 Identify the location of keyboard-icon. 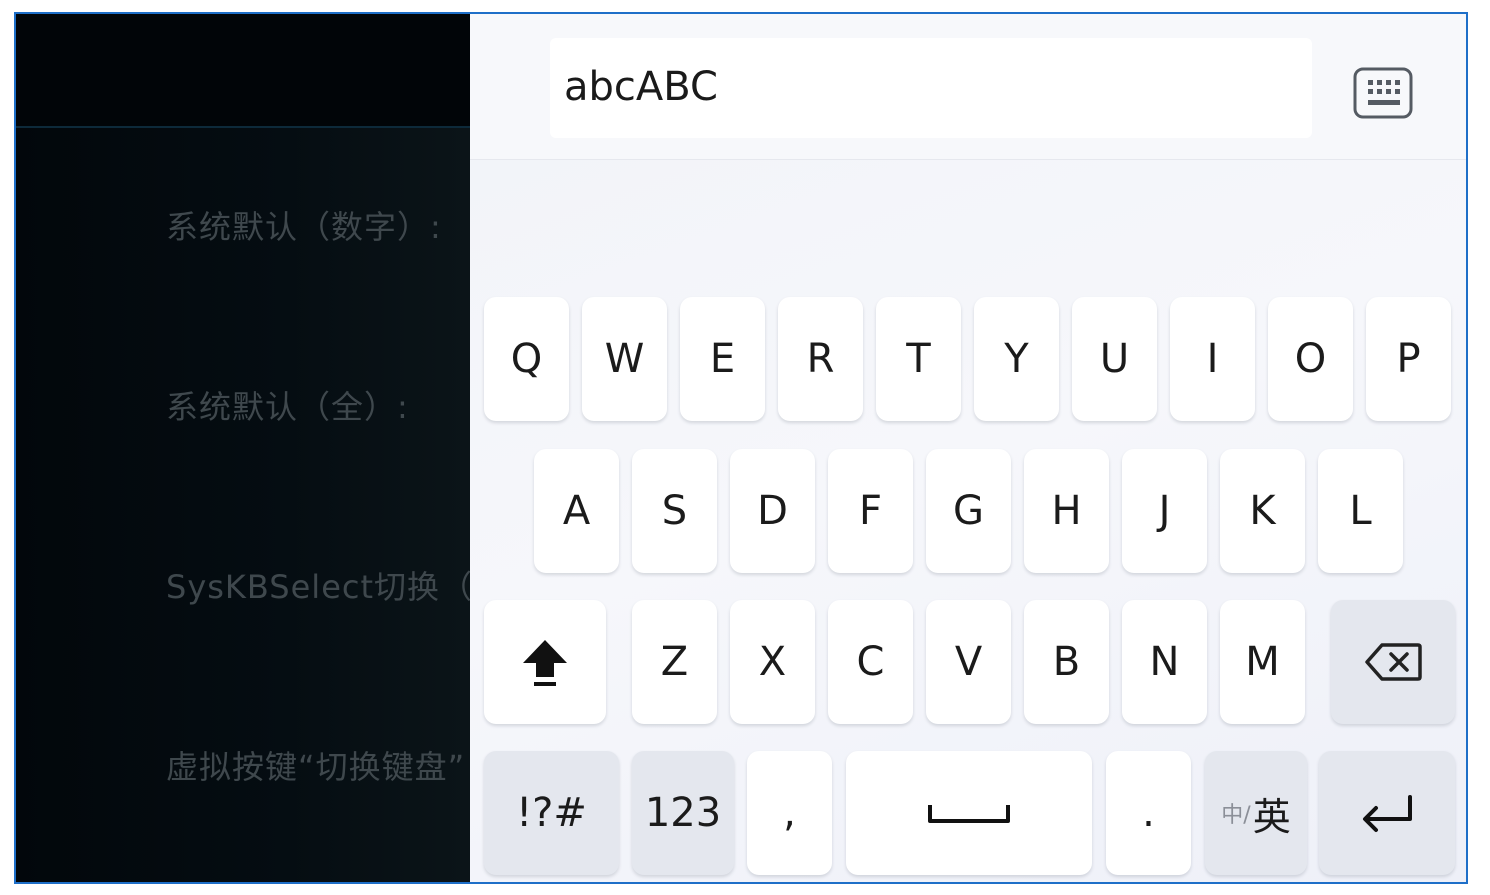
(1383, 93).